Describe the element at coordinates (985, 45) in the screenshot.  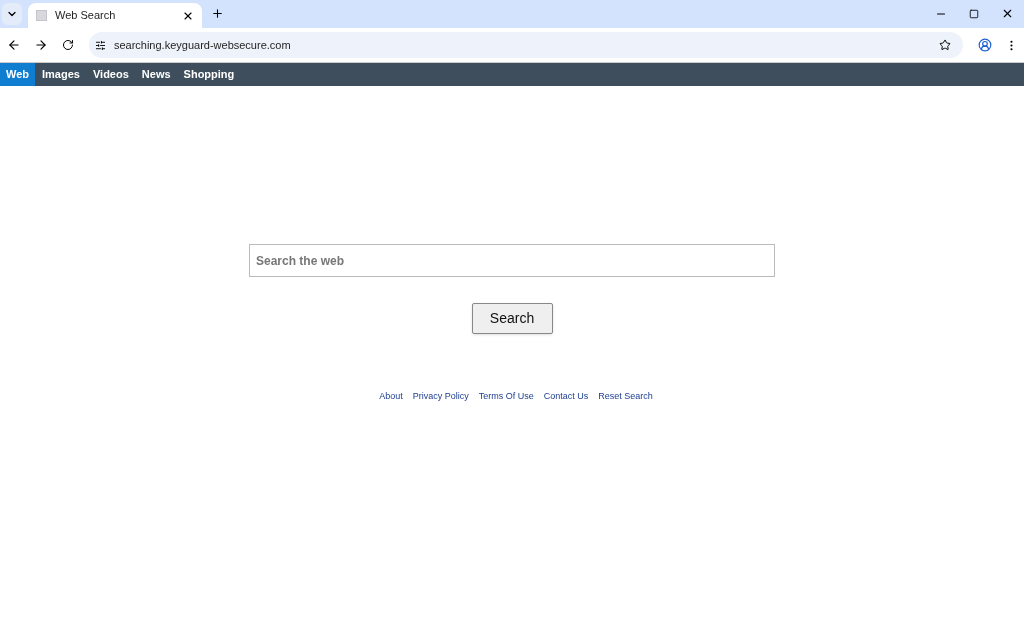
I see `profile-icon` at that location.